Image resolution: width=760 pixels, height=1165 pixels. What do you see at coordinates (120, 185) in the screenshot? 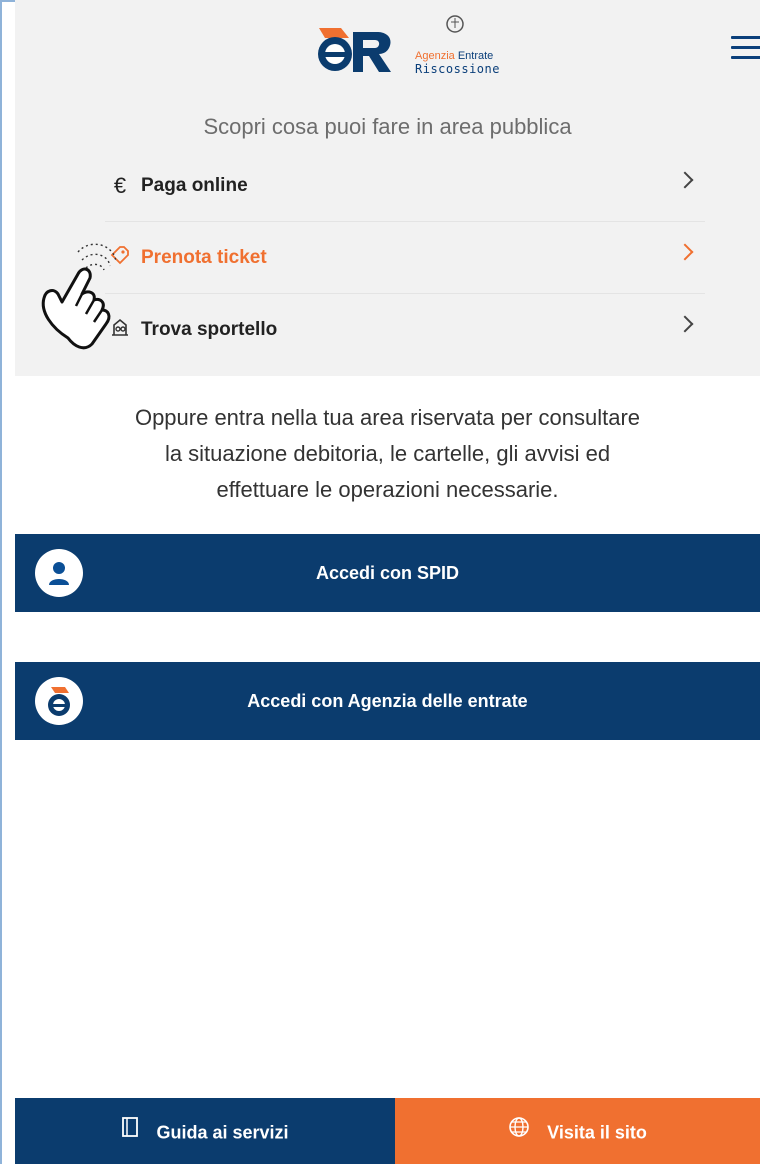
I see `euro-icon: €` at bounding box center [120, 185].